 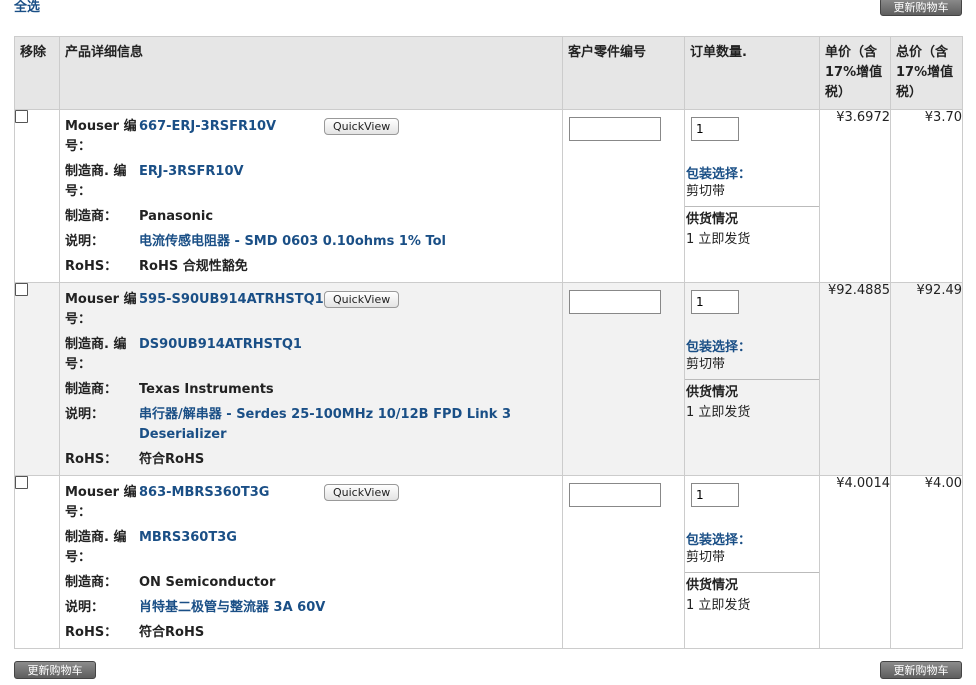 What do you see at coordinates (926, 196) in the screenshot?
I see `total-price: ¥3.70` at bounding box center [926, 196].